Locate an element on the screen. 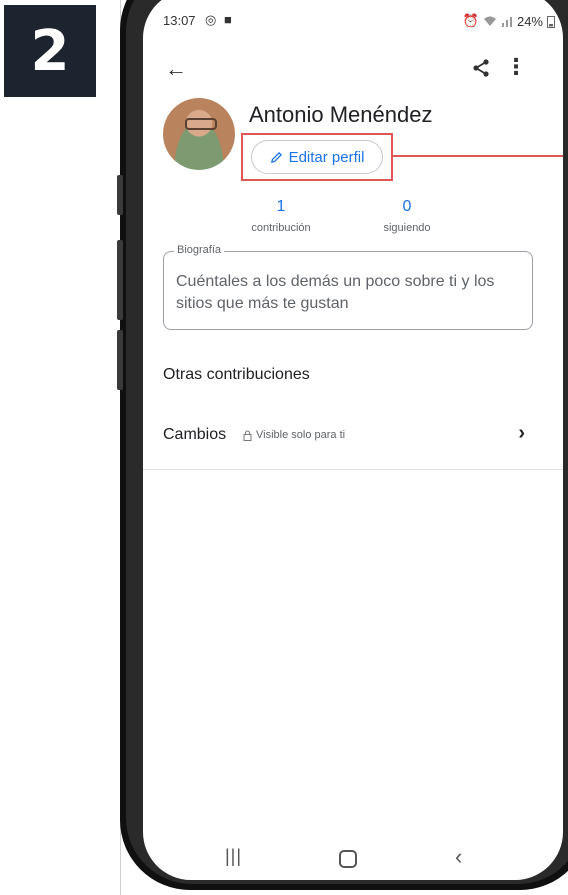  visibility-note: Visible solo para ti is located at coordinates (294, 435).